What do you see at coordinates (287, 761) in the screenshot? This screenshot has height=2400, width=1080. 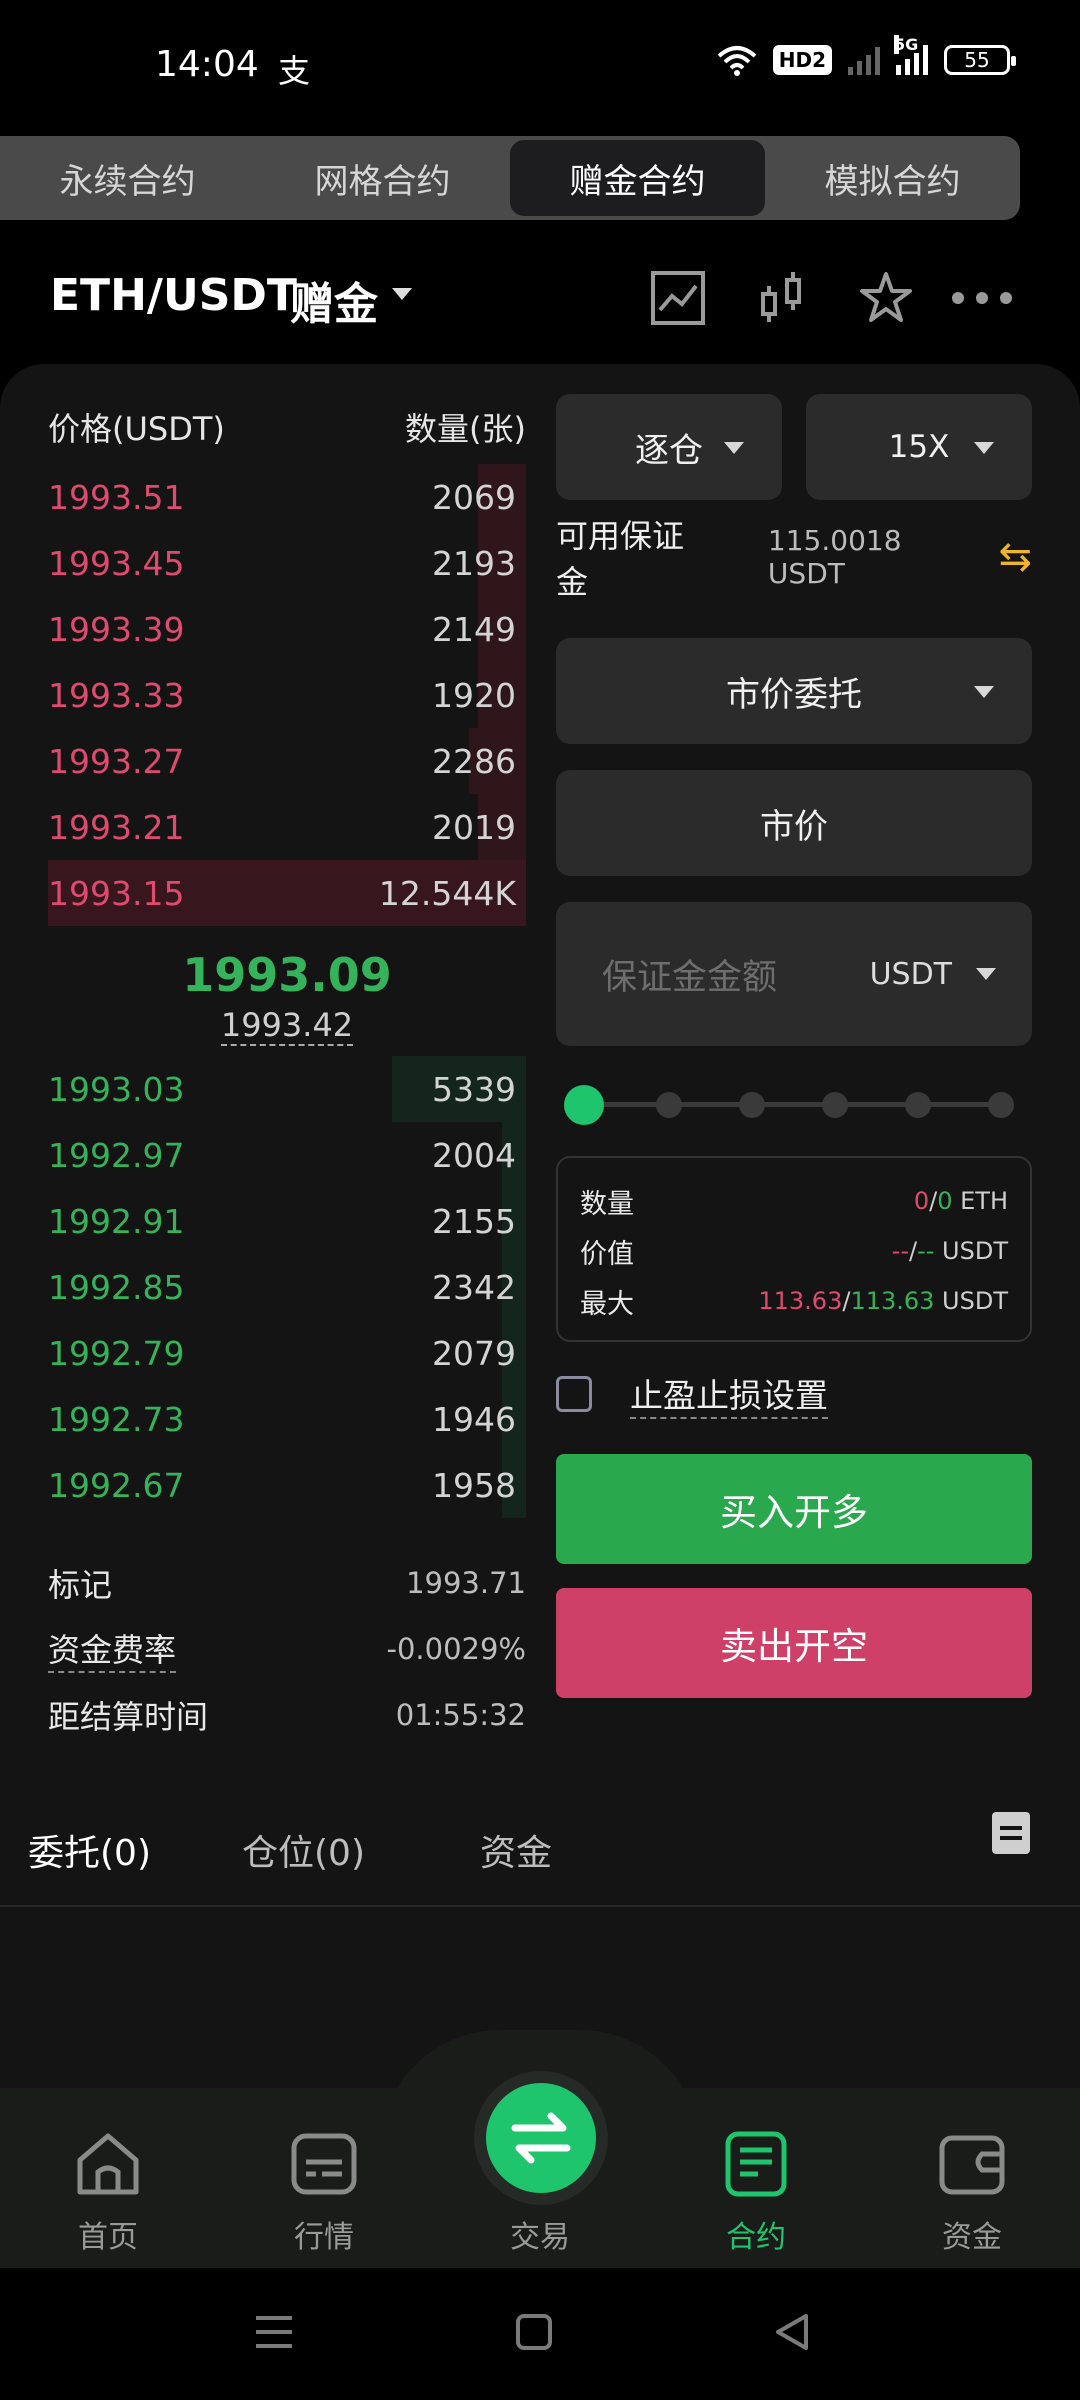 I see `ask-row: 1993.27 2286` at bounding box center [287, 761].